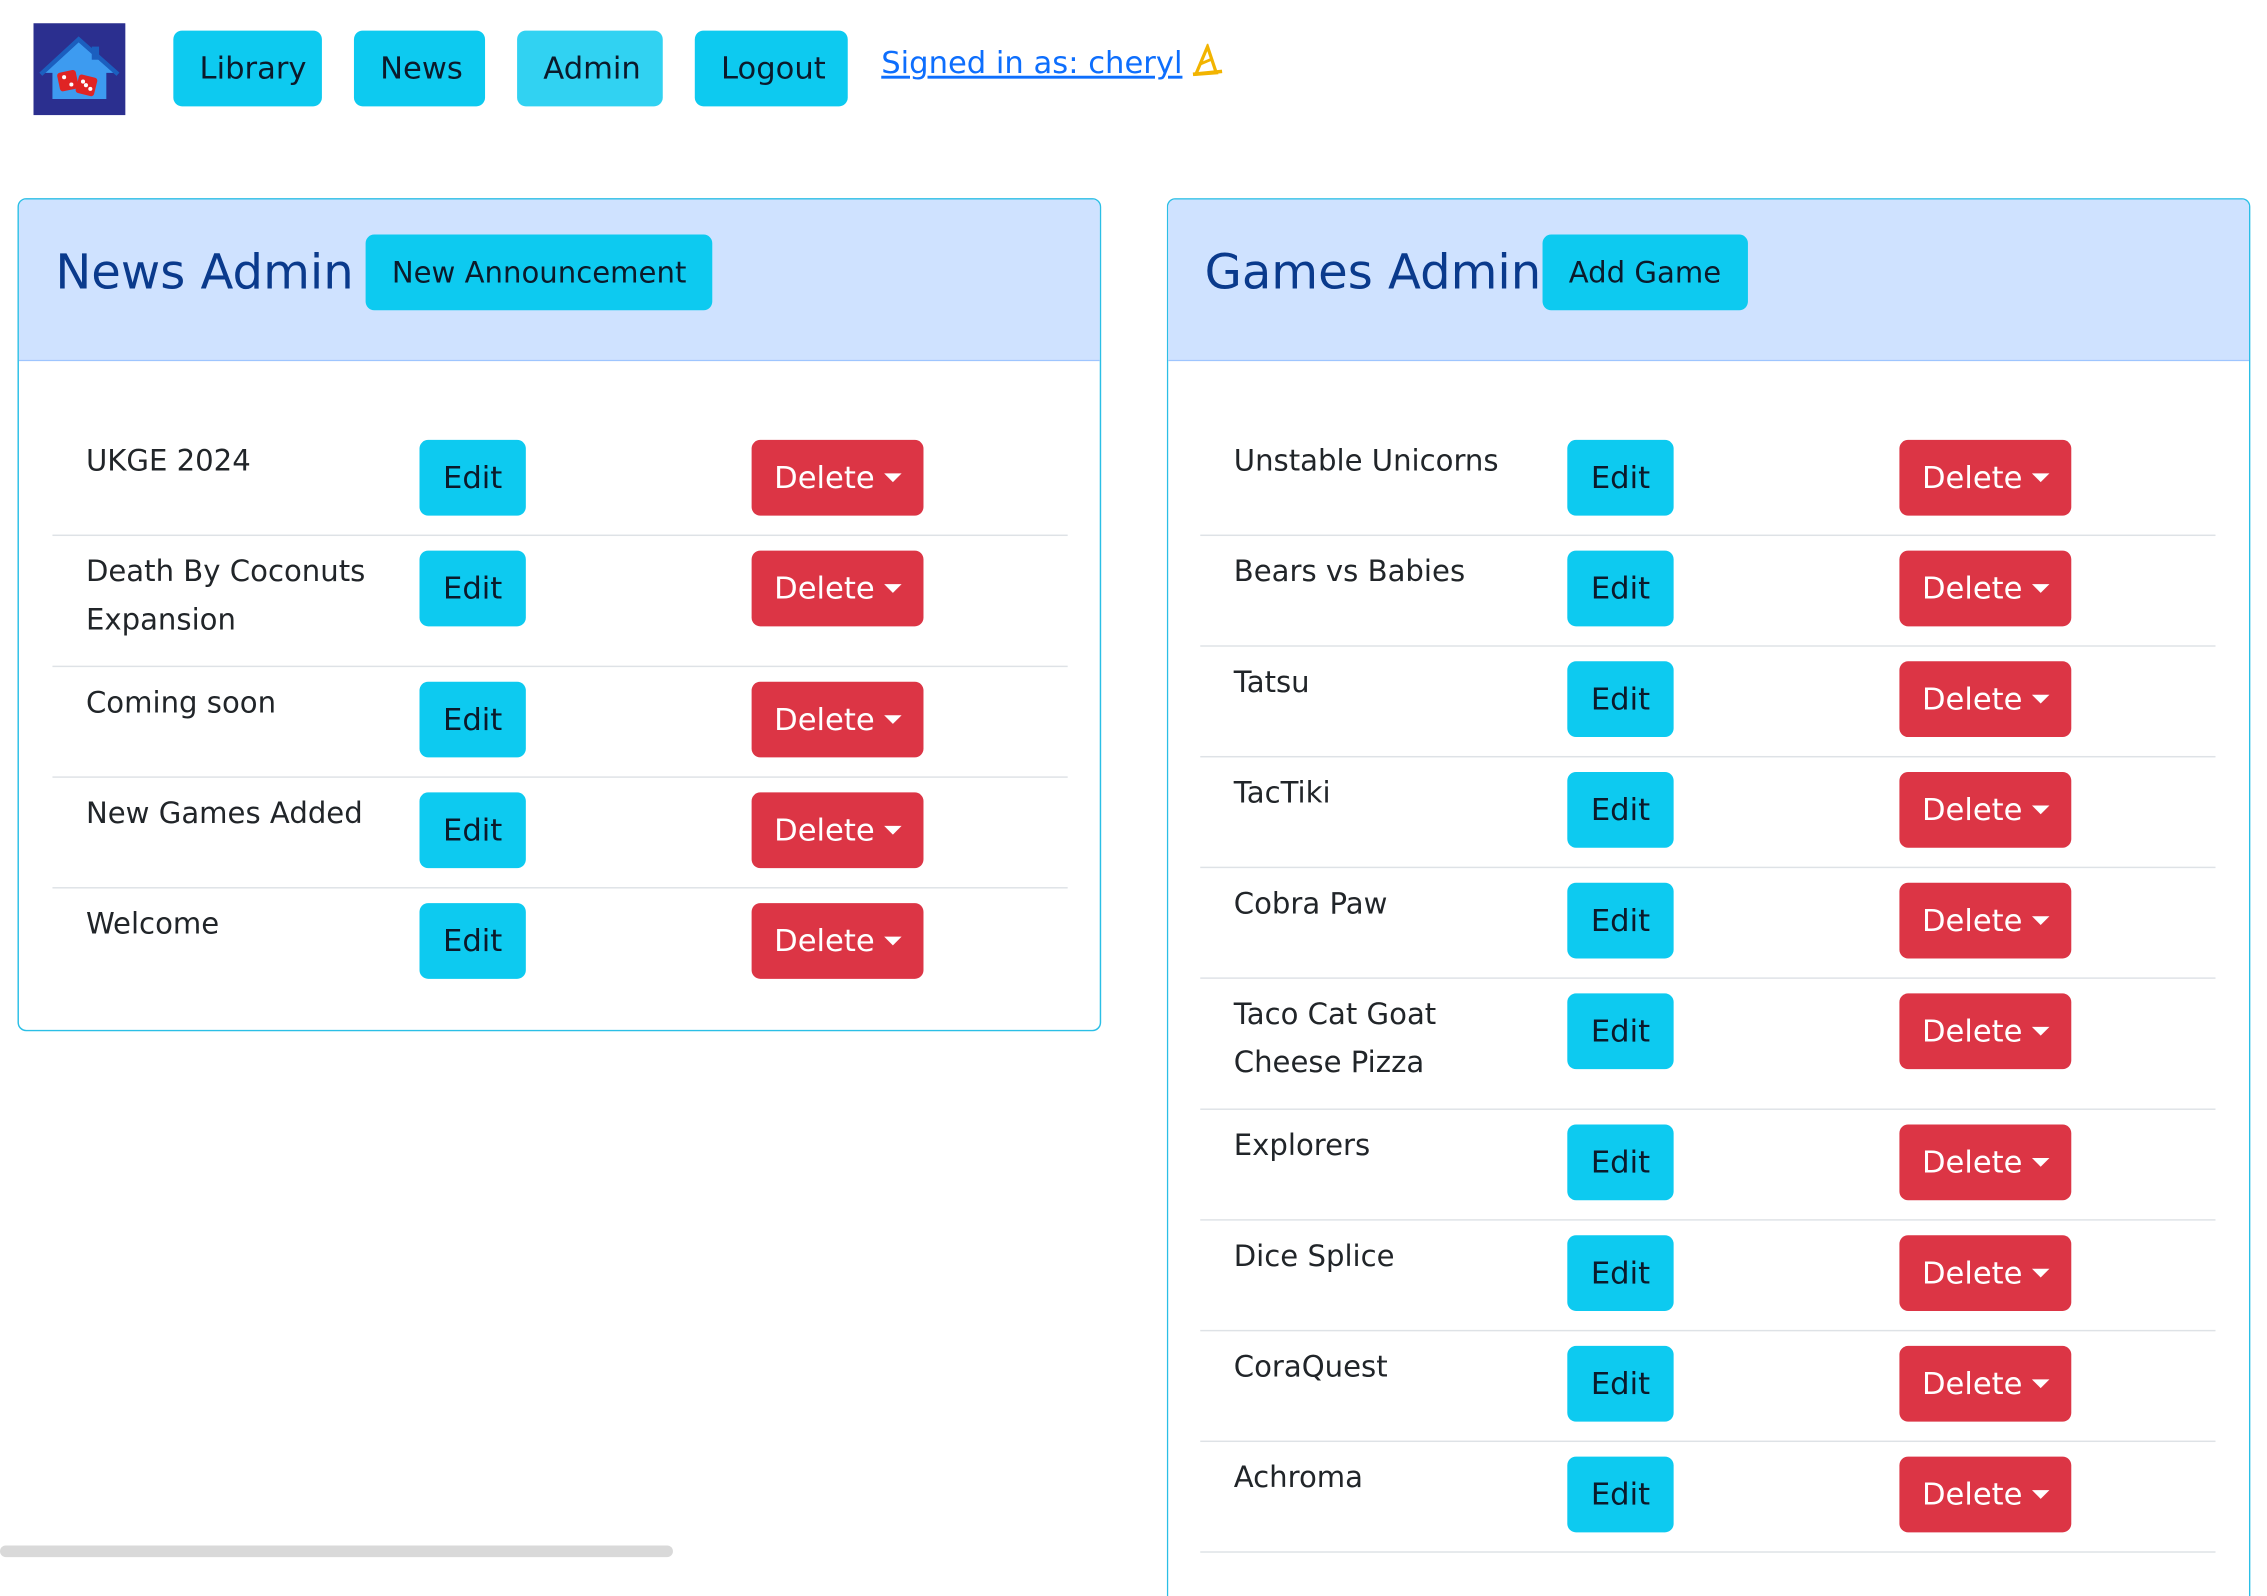 The width and height of the screenshot is (2267, 1596). Describe the element at coordinates (224, 813) in the screenshot. I see `item-title: New Games Added` at that location.